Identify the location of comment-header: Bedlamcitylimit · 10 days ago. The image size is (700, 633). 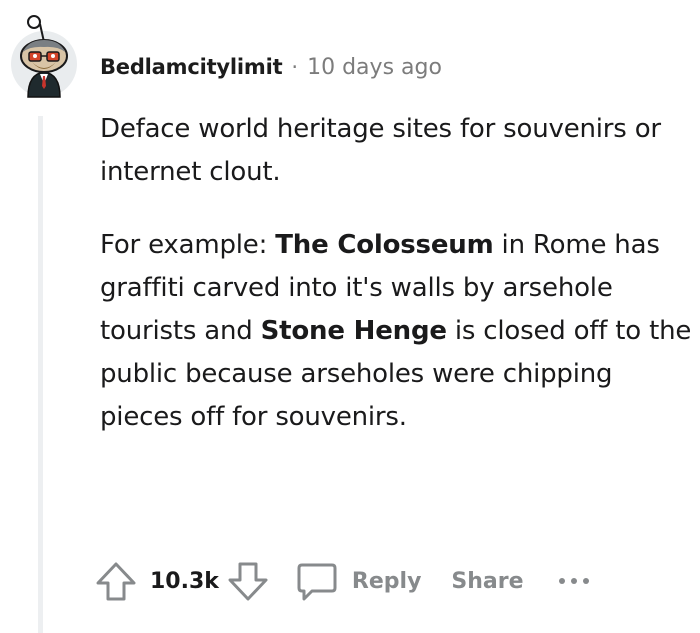
(271, 67).